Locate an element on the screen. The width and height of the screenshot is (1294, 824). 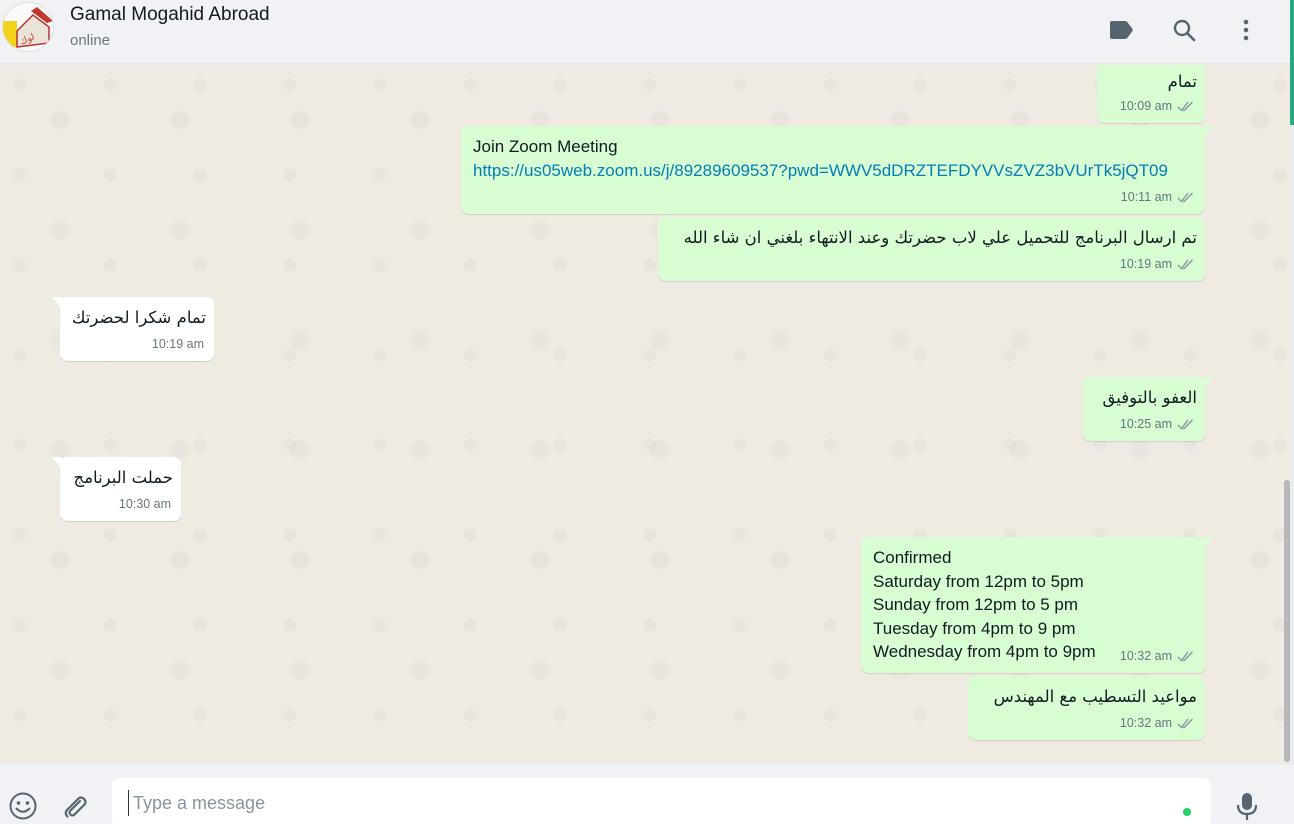
message-time: 10:11 am is located at coordinates (1146, 196).